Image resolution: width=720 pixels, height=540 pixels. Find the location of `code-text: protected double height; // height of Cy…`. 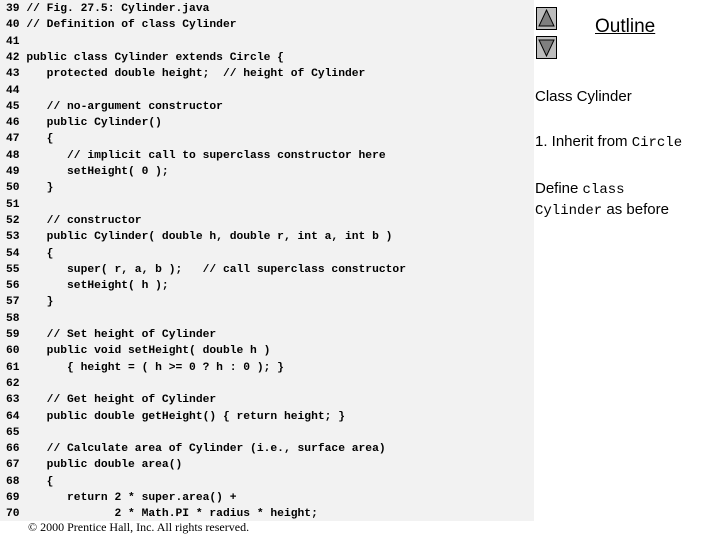

code-text: protected double height; // height of Cy… is located at coordinates (196, 74).